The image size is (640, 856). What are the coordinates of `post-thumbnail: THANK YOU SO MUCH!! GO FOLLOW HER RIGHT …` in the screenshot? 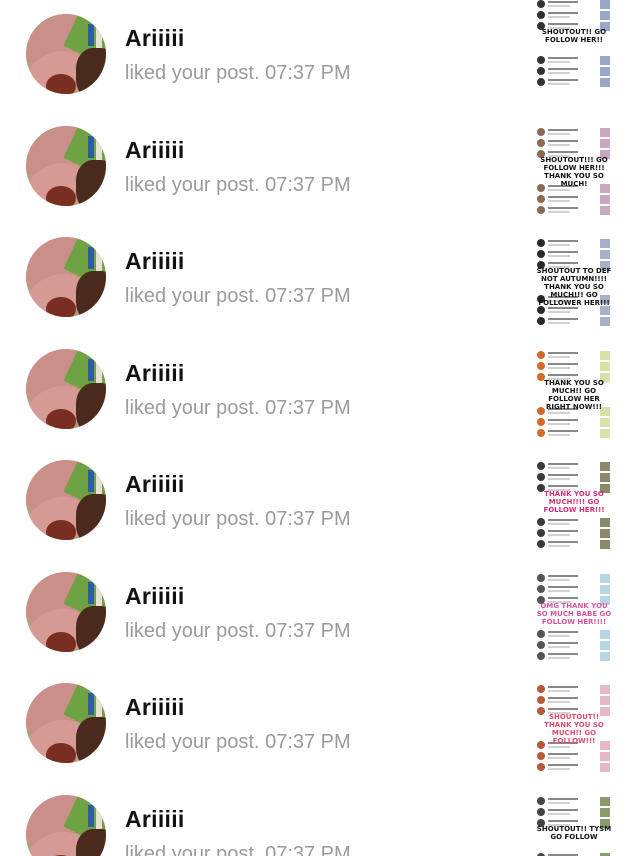 It's located at (574, 394).